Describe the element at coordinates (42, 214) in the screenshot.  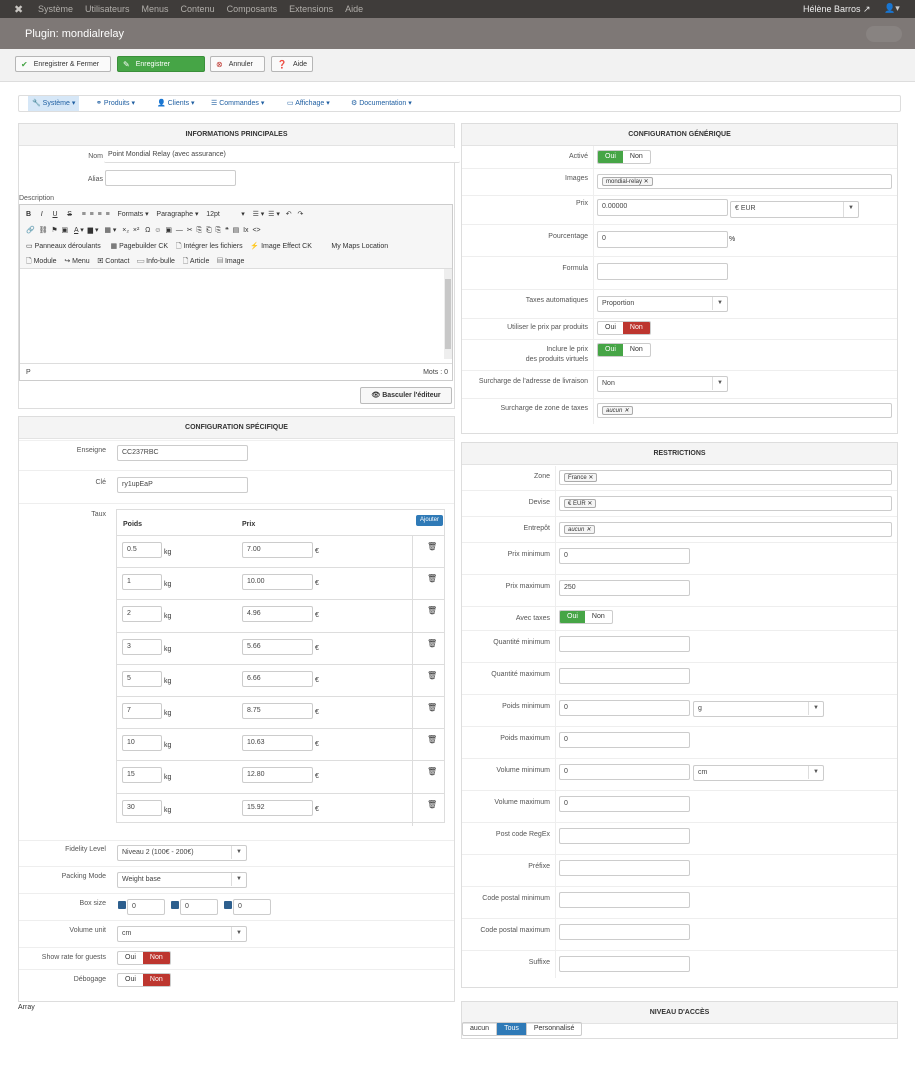
I see `italic-button: I` at that location.